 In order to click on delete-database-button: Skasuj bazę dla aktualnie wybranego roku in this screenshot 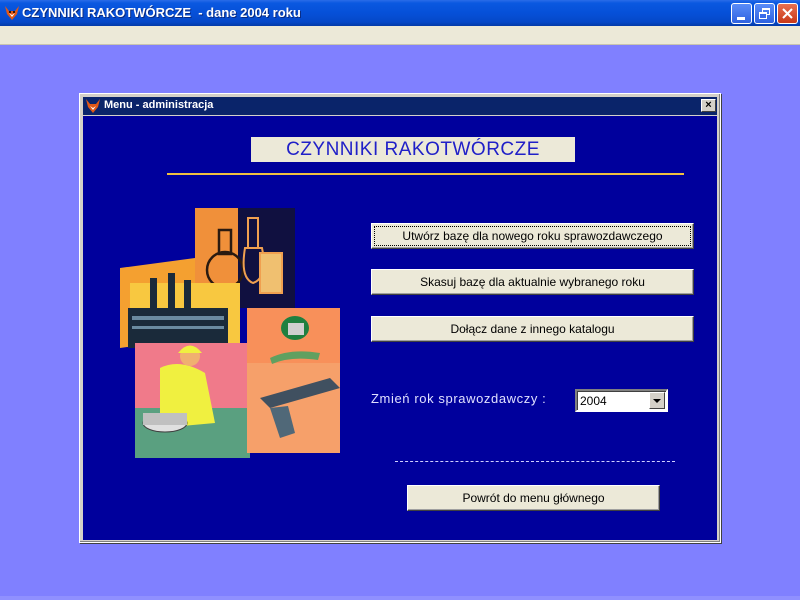, I will do `click(532, 282)`.